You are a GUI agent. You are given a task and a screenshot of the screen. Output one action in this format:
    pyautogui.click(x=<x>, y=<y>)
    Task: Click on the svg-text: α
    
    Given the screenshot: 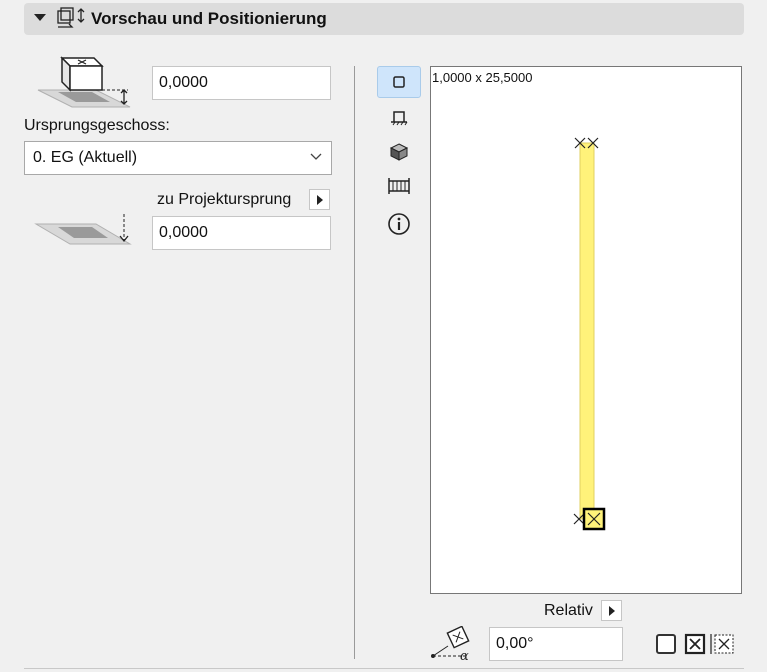 What is the action you would take?
    pyautogui.click(x=464, y=655)
    